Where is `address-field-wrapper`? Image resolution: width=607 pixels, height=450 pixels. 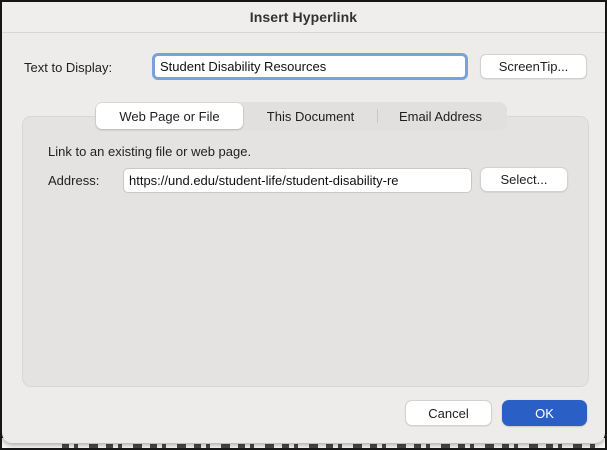
address-field-wrapper is located at coordinates (297, 180).